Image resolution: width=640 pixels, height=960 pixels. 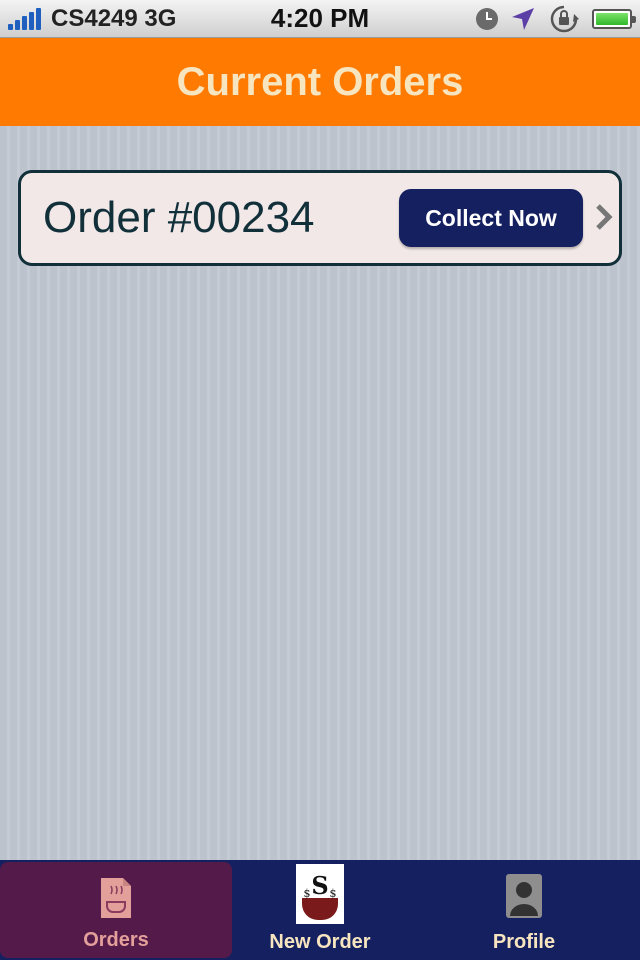 What do you see at coordinates (487, 19) in the screenshot?
I see `clock-icon` at bounding box center [487, 19].